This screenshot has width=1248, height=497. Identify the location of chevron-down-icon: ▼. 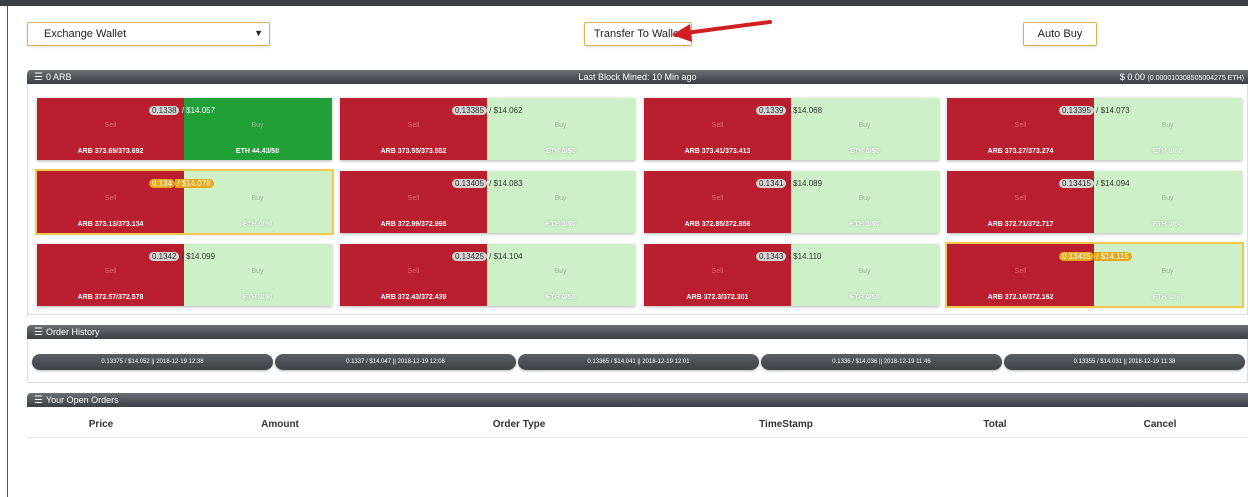
(258, 33).